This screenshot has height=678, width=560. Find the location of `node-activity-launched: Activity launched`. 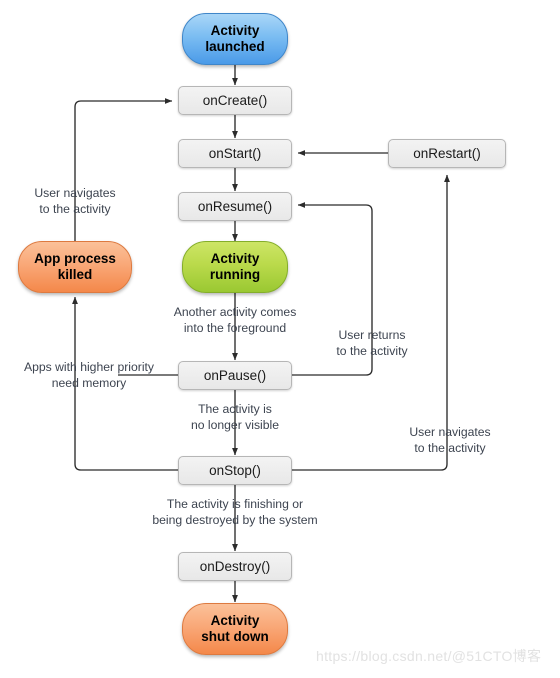

node-activity-launched: Activity launched is located at coordinates (235, 39).